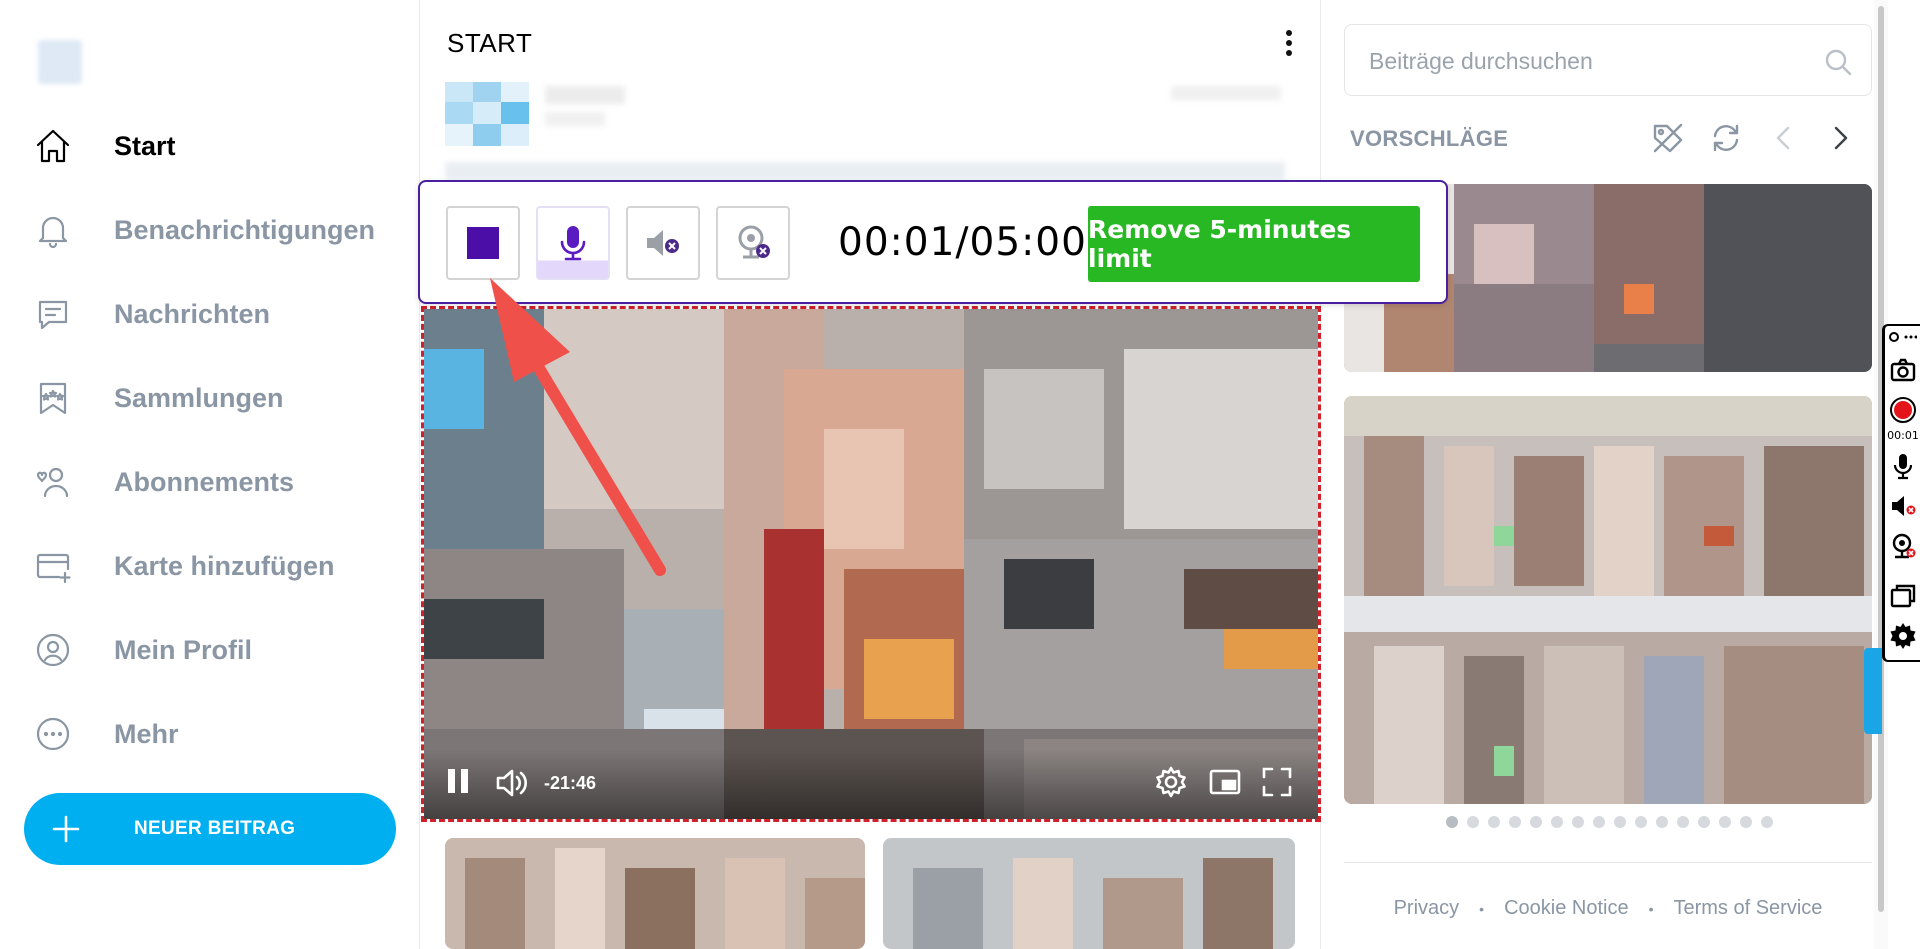  What do you see at coordinates (146, 733) in the screenshot?
I see `sidebar-item-label: Mehr` at bounding box center [146, 733].